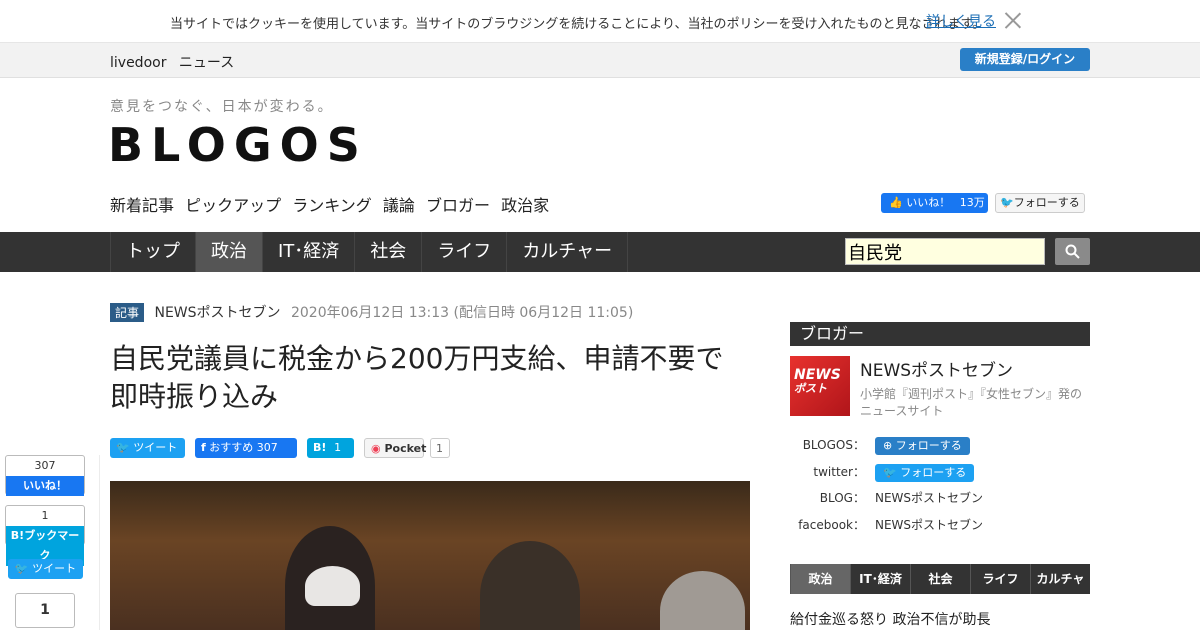  I want to click on article-tag: 記事, so click(127, 312).